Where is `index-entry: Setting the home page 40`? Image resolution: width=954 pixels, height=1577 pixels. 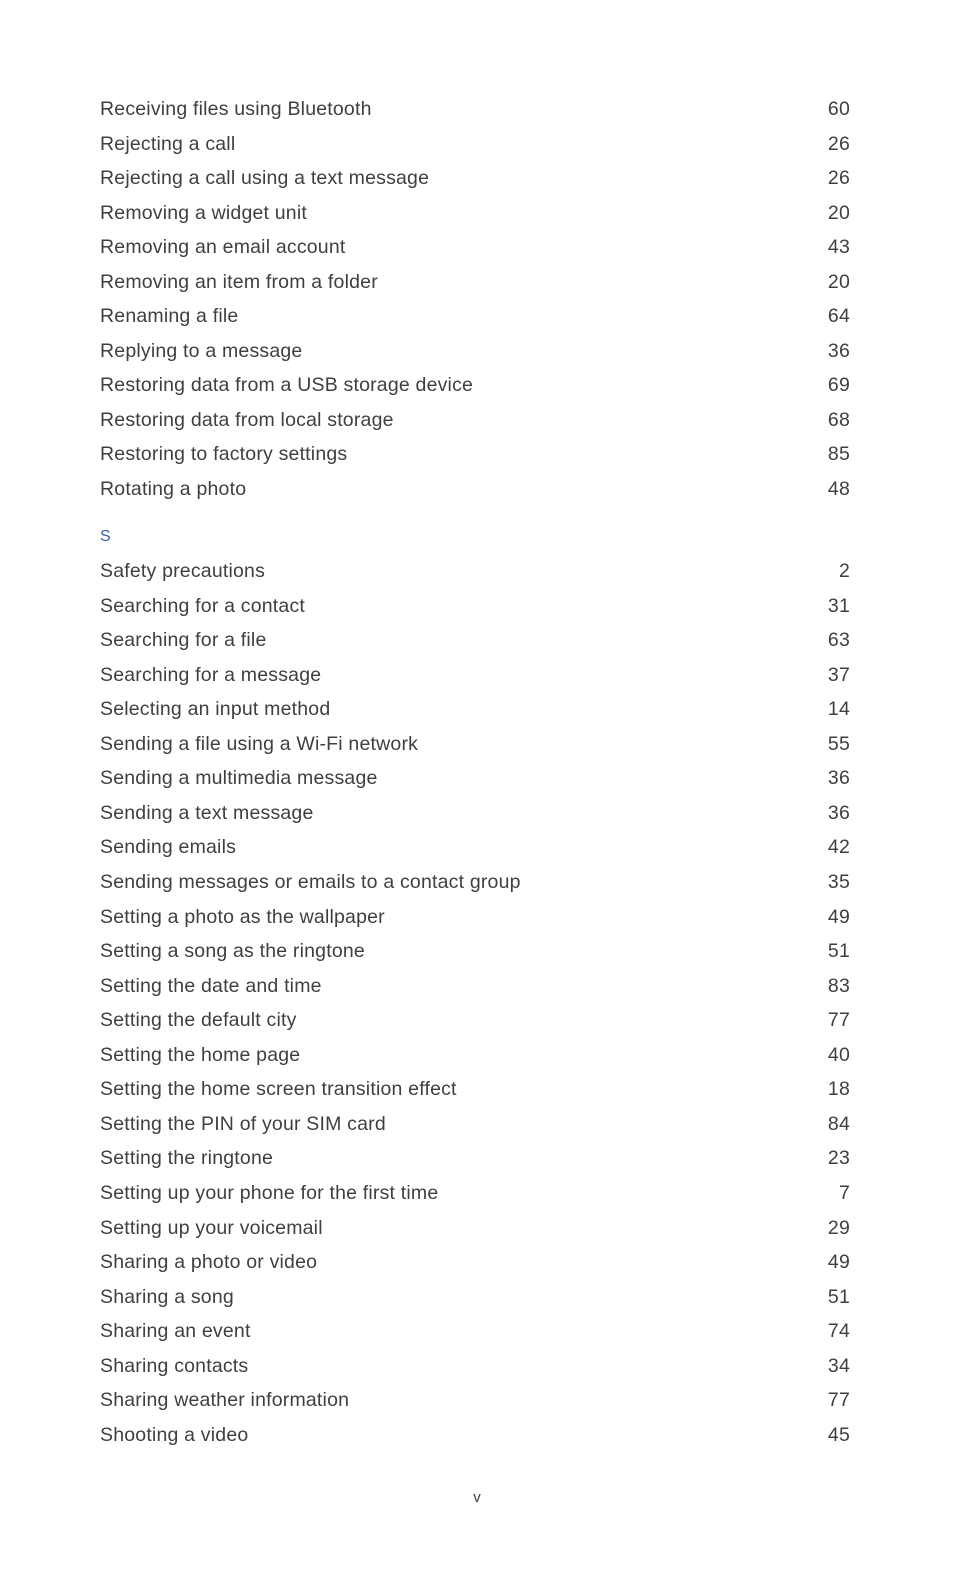
index-entry: Setting the home page 40 is located at coordinates (475, 1055).